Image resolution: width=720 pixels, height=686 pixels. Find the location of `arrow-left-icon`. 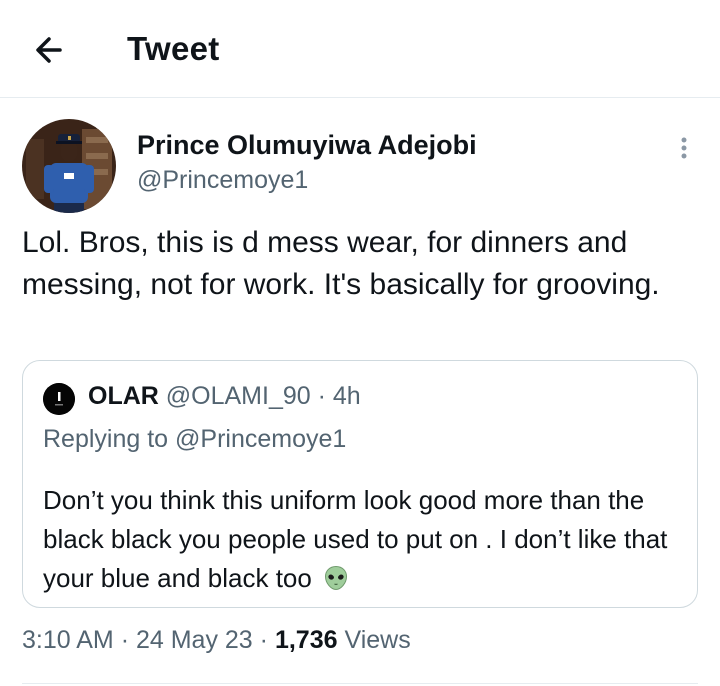

arrow-left-icon is located at coordinates (49, 50).